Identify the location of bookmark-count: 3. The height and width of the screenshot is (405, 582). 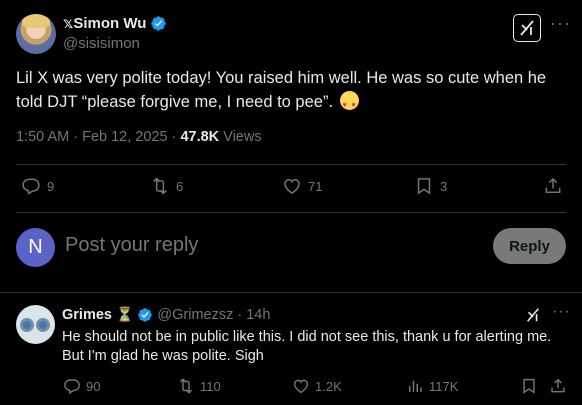
(444, 186).